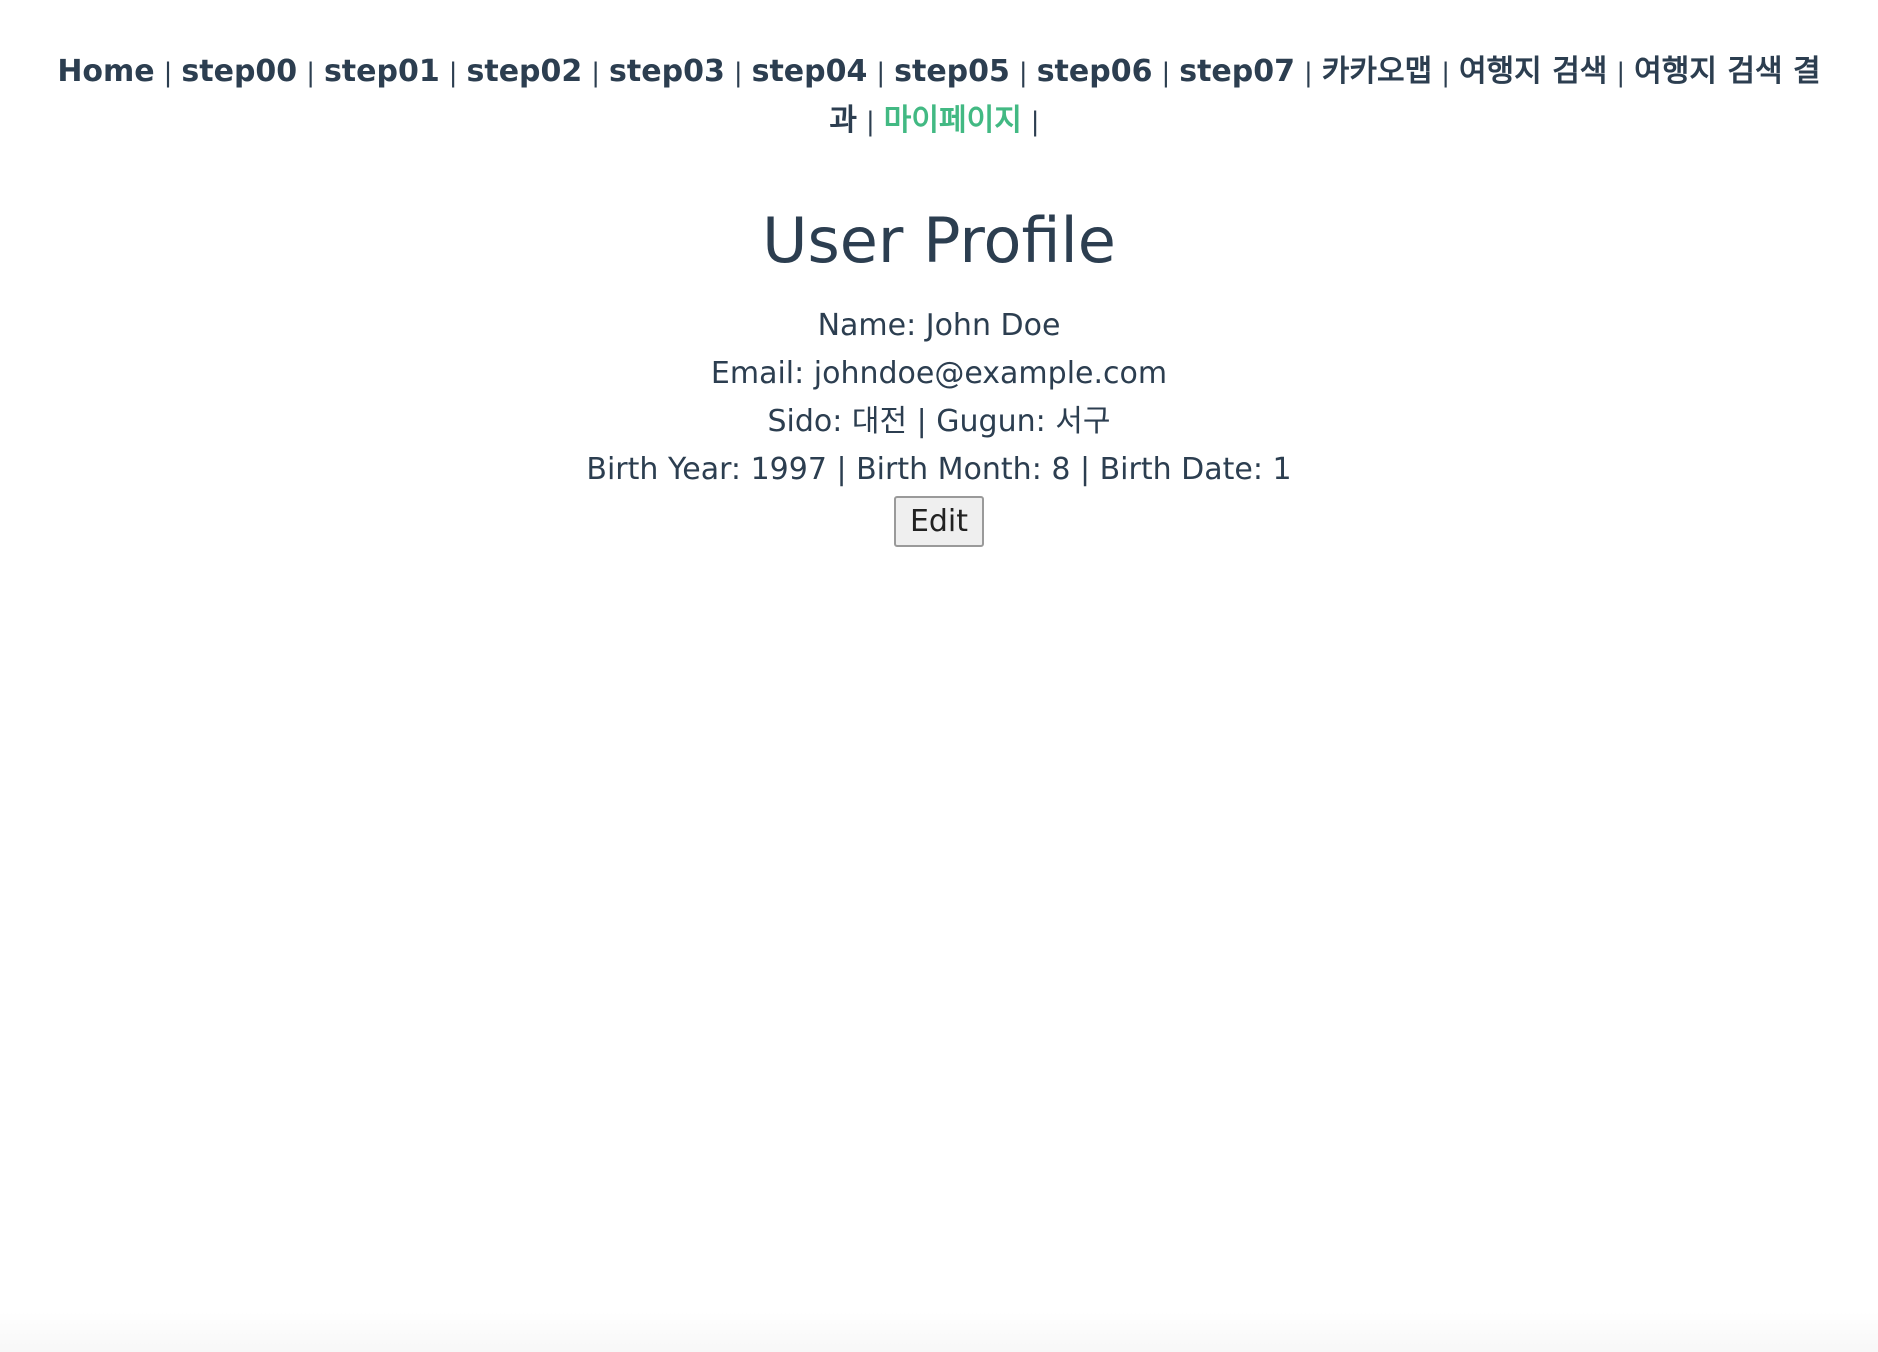  I want to click on page-title: User Profile, so click(939, 240).